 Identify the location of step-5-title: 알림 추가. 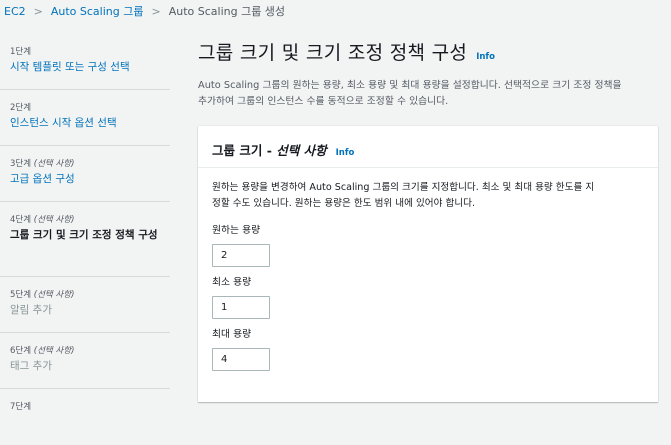
(31, 310).